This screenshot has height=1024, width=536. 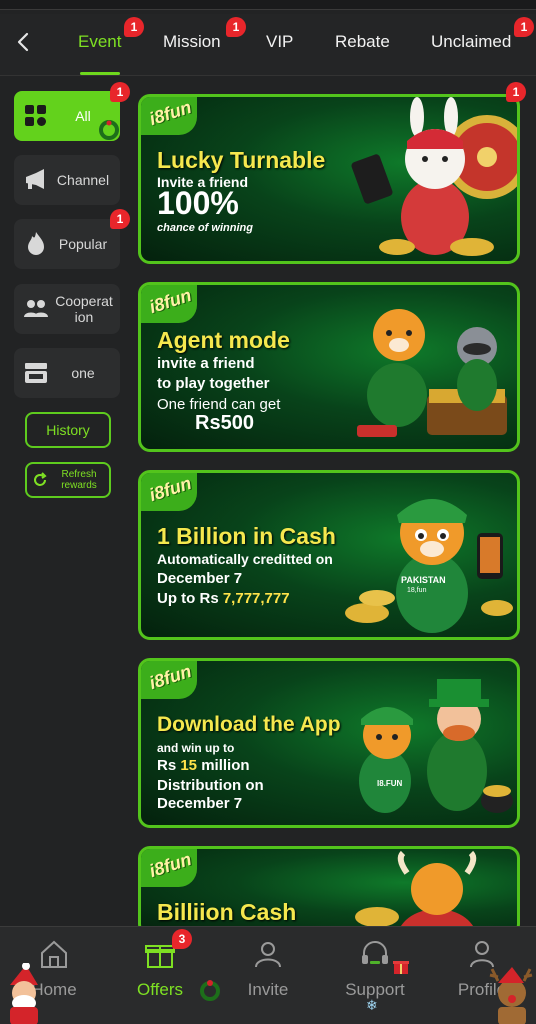 I want to click on banner-line: invite a friend, so click(x=206, y=363).